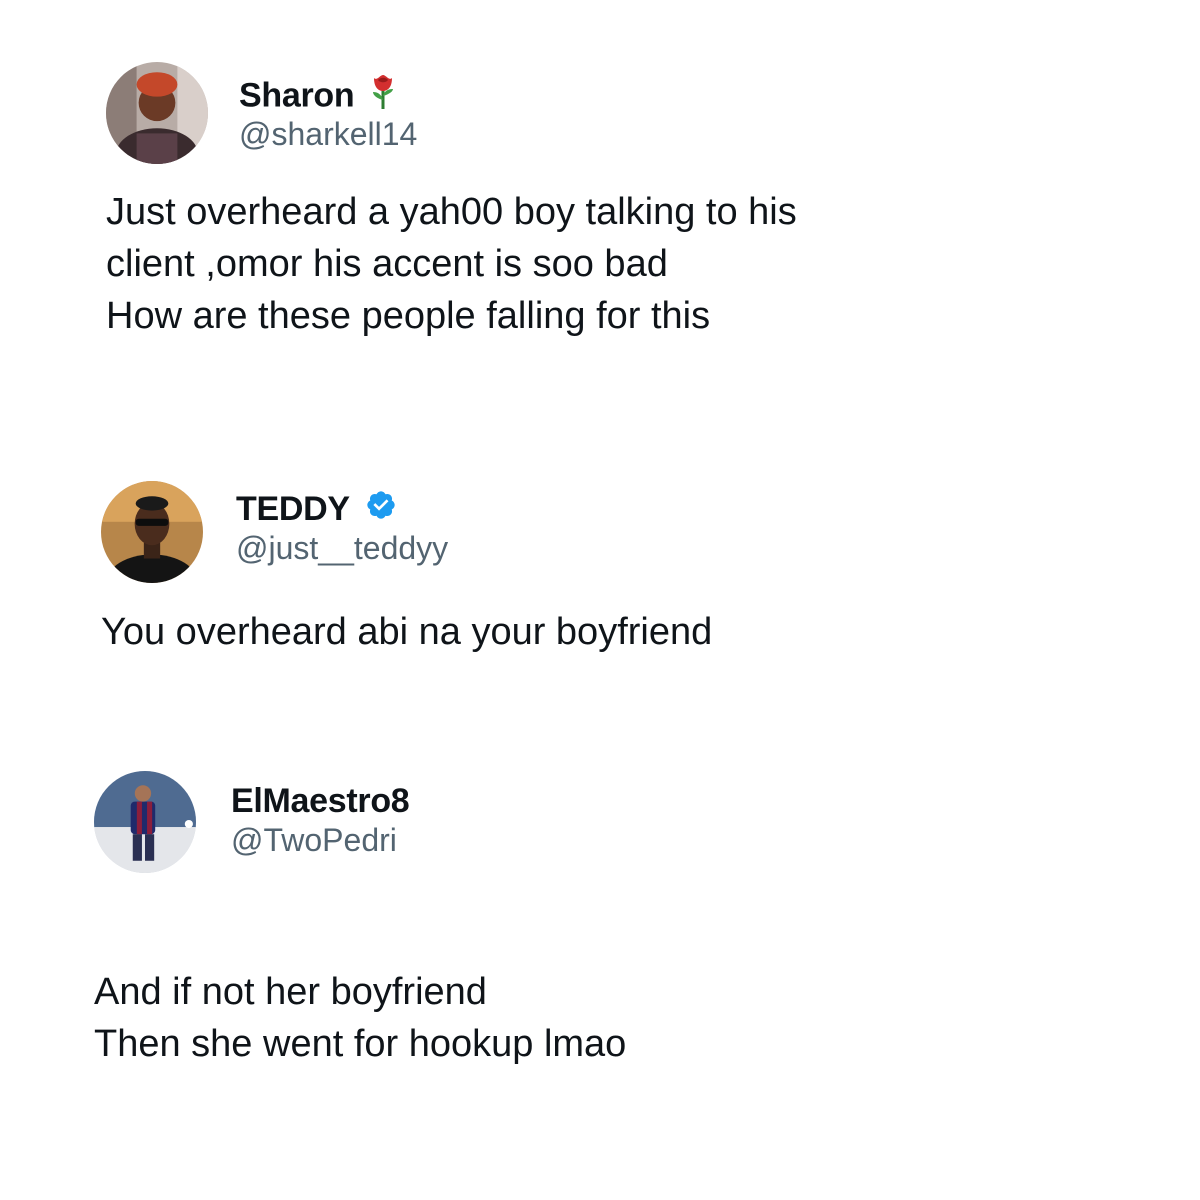 The height and width of the screenshot is (1200, 1200). Describe the element at coordinates (342, 548) in the screenshot. I see `handle: @just__teddyy` at that location.